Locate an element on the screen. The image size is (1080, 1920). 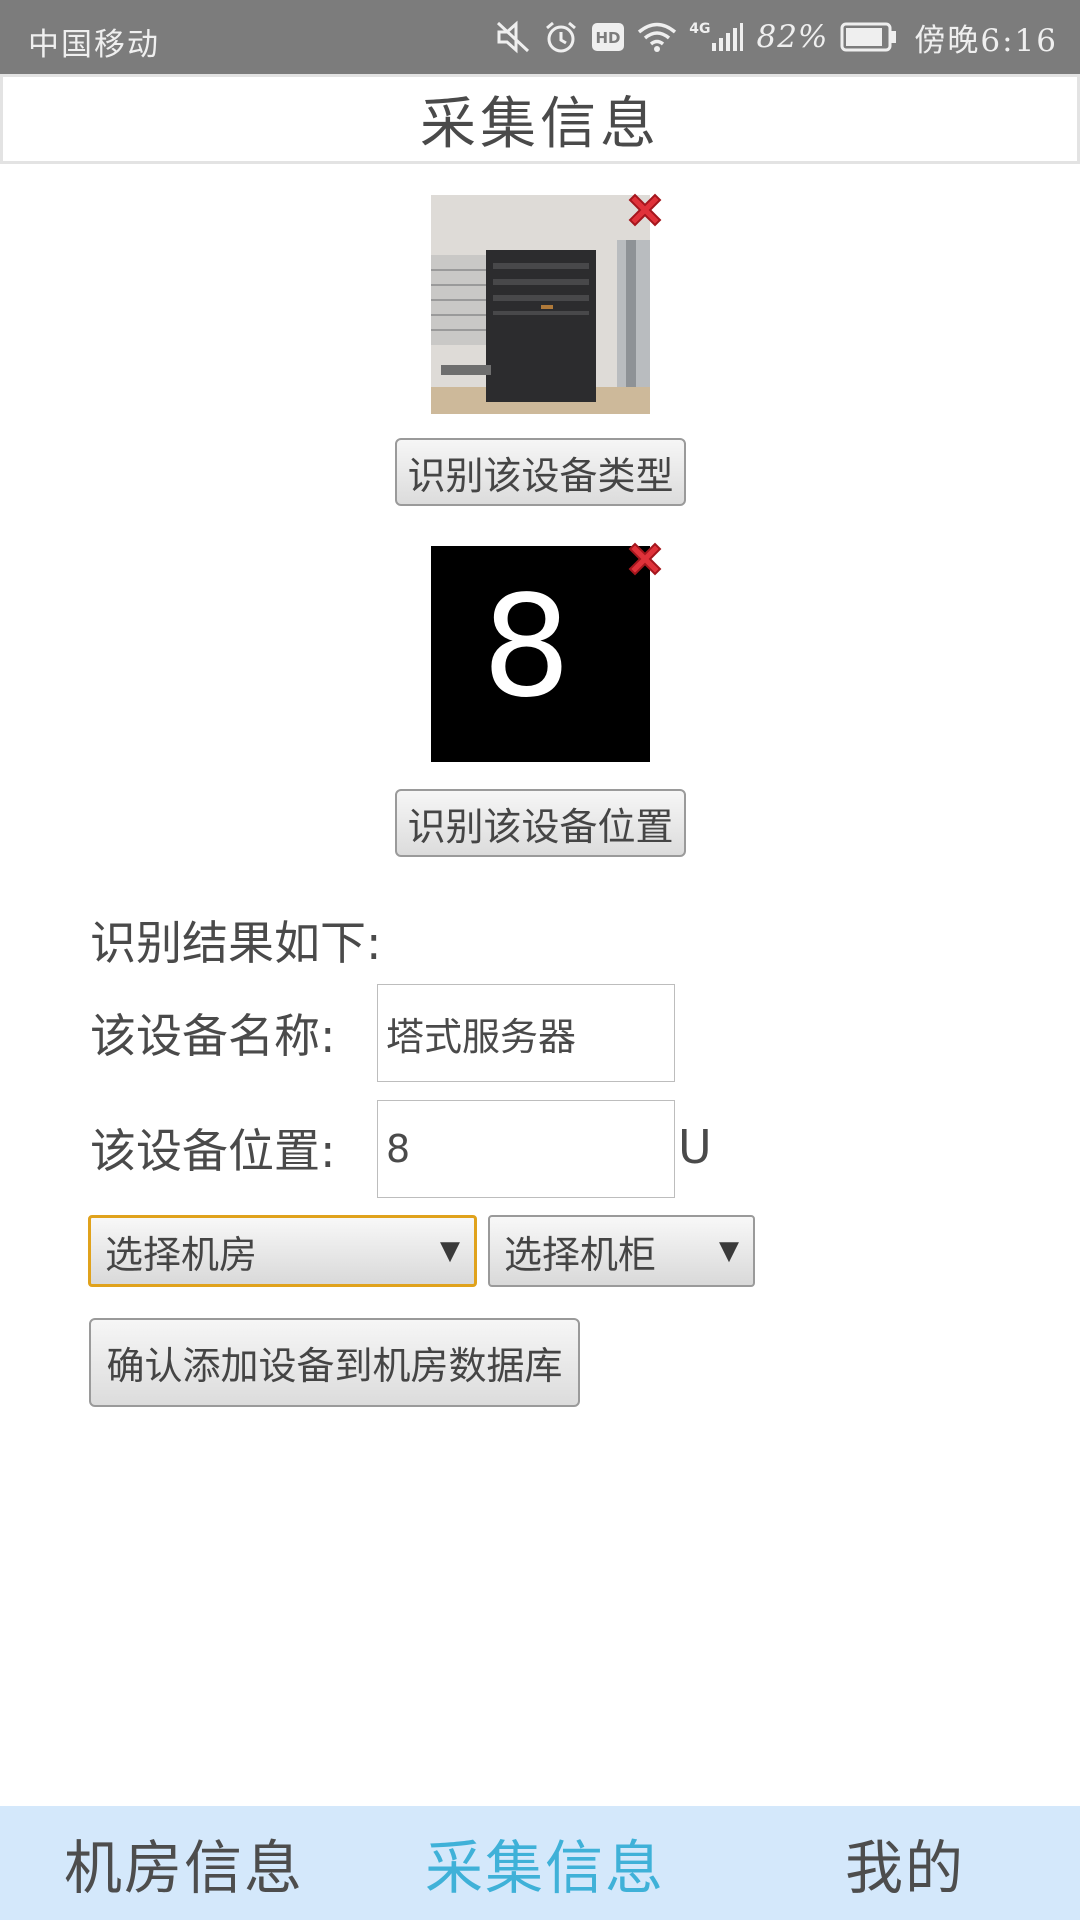
page-title: 采集信息 is located at coordinates (540, 124).